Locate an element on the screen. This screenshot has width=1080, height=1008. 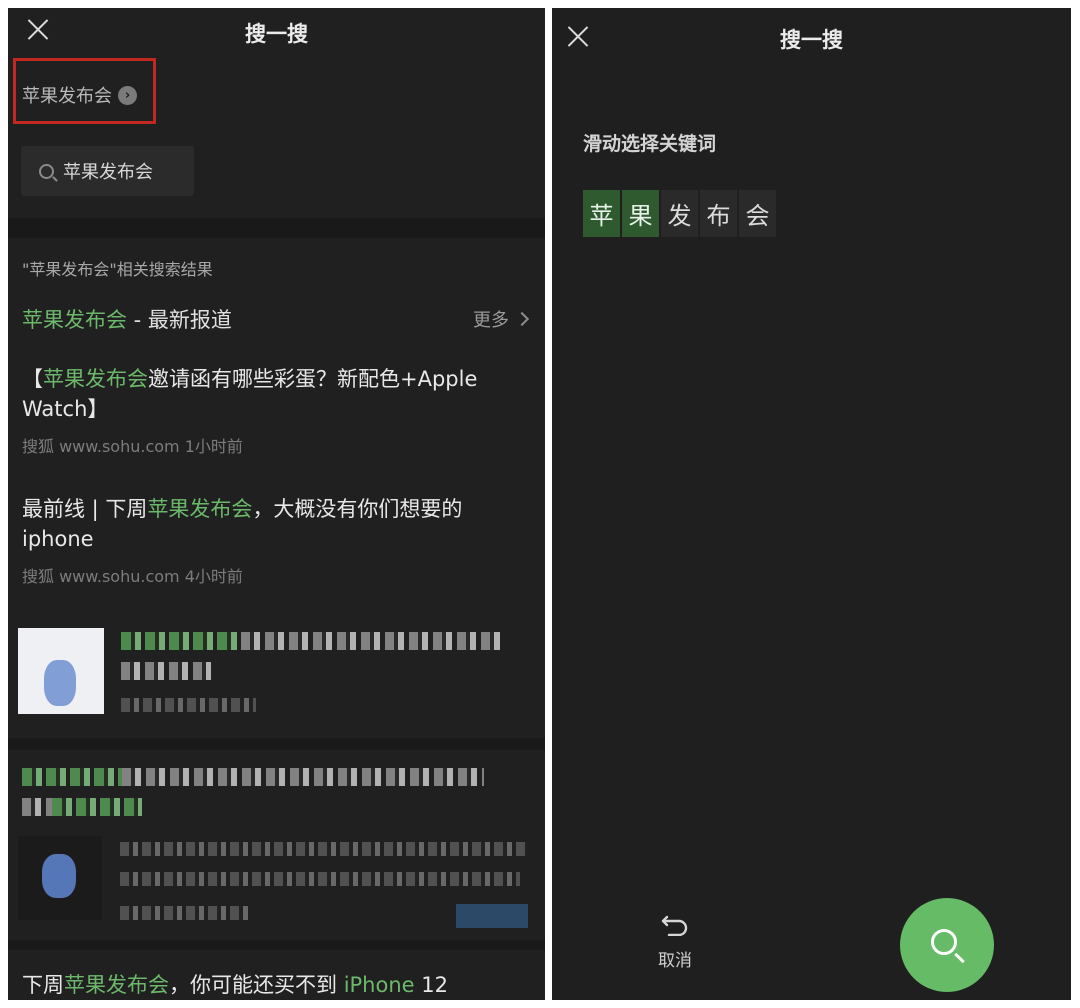
keyword-char-row: 苹 果 发 布 会 is located at coordinates (679, 213).